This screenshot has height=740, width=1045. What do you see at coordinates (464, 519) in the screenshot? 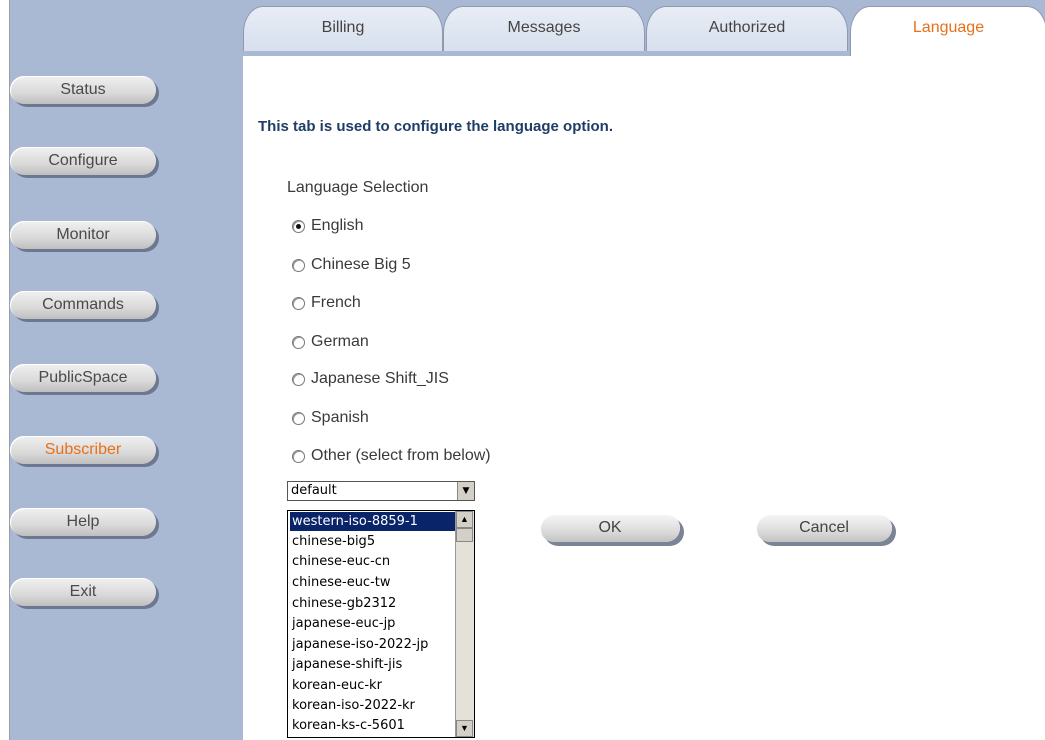
I see `scroll-up-icon: ▲` at bounding box center [464, 519].